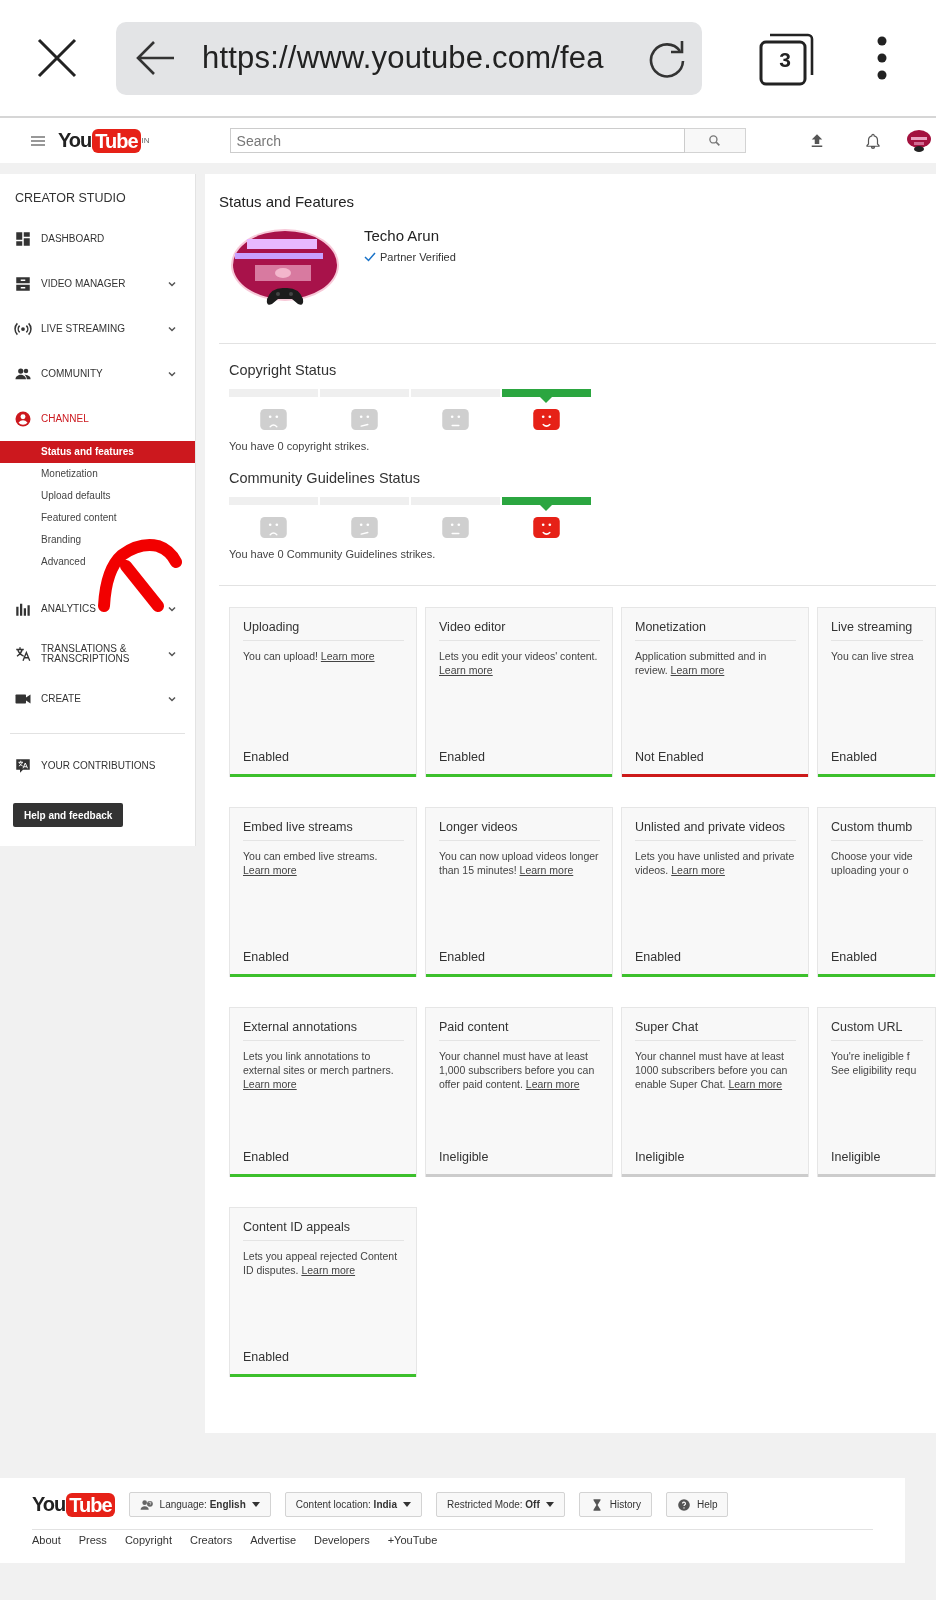  I want to click on footer-button: History, so click(615, 1504).